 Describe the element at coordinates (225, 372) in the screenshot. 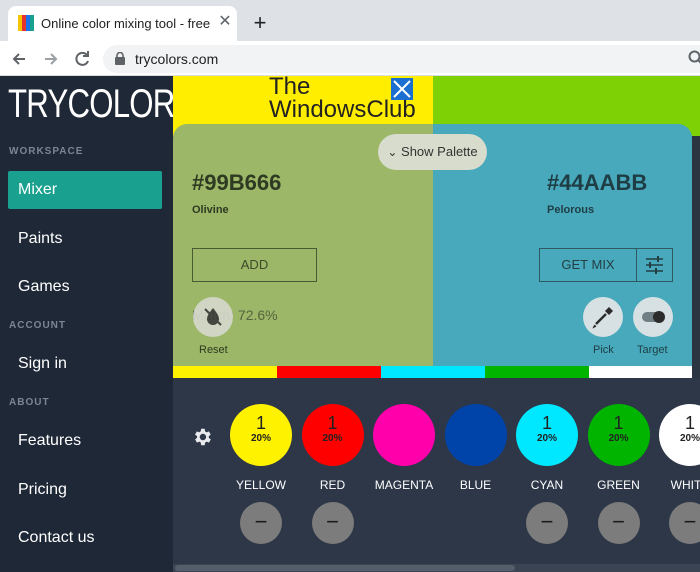

I see `strip-yellow` at that location.